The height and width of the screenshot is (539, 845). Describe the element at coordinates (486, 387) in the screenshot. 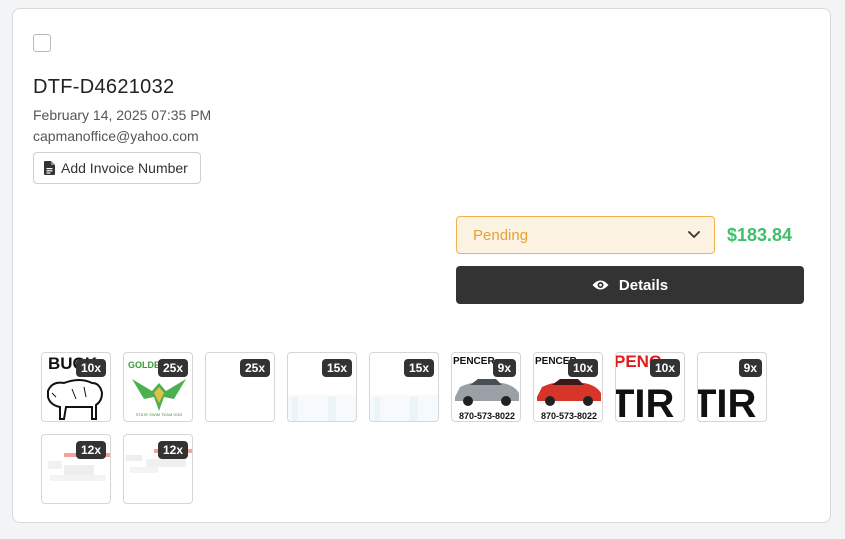

I see `design-thumbnail: PENCER 870-573-8022 9x` at that location.